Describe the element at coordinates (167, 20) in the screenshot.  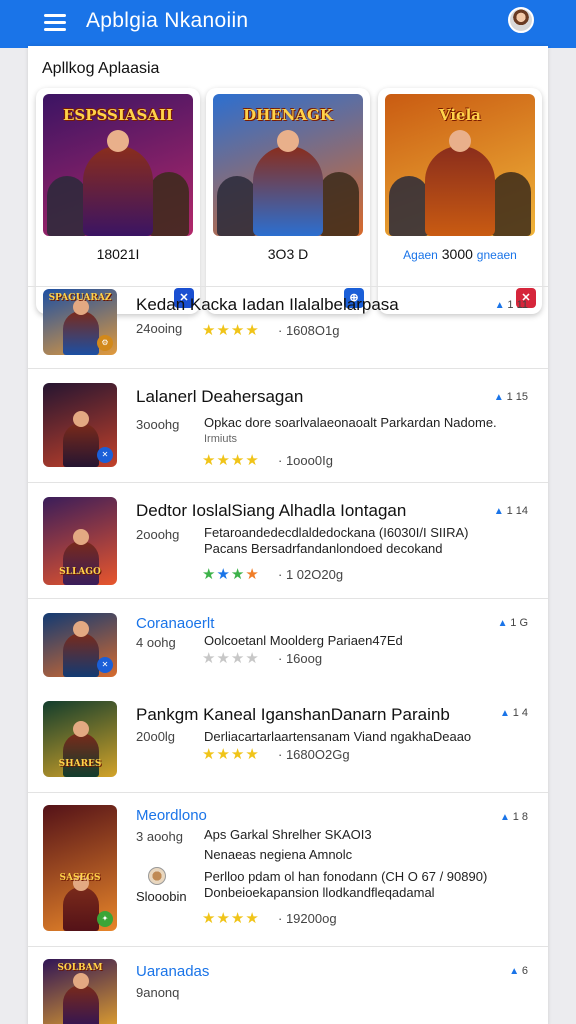
I see `app-title: Apblgia Nkanoiin` at that location.